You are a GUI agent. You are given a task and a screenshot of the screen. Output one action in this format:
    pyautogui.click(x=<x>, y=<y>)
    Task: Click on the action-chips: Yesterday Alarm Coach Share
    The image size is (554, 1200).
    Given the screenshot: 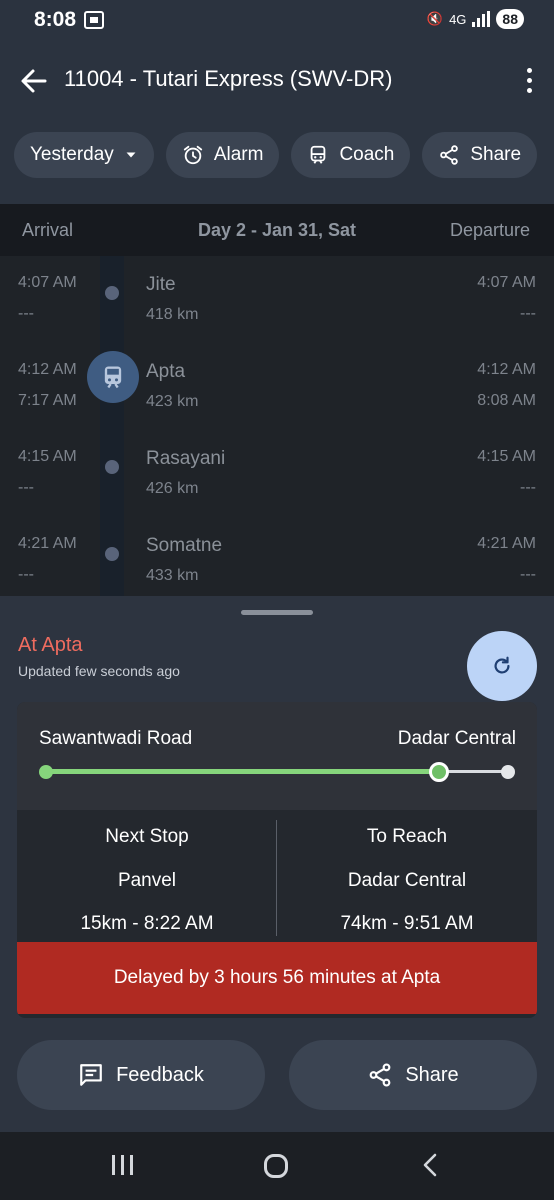 What is the action you would take?
    pyautogui.click(x=276, y=155)
    